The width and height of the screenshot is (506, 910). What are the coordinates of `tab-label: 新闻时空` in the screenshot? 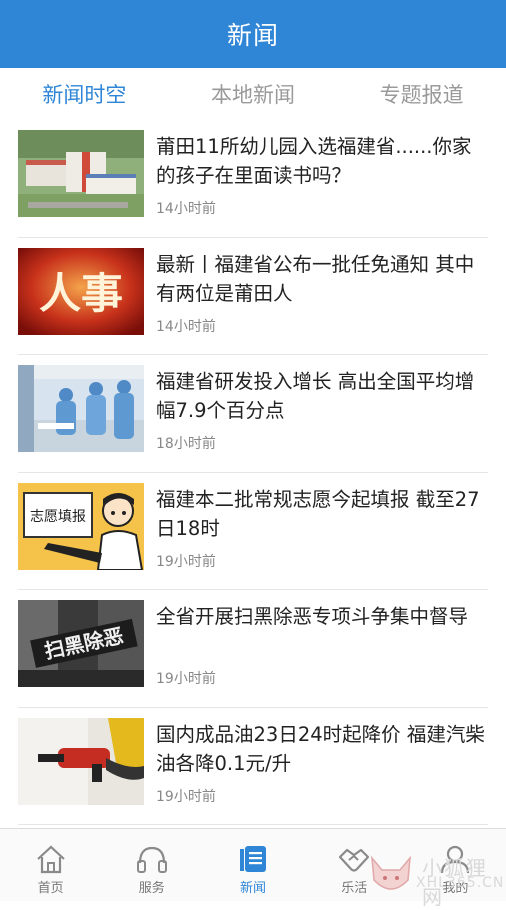 It's located at (84, 95).